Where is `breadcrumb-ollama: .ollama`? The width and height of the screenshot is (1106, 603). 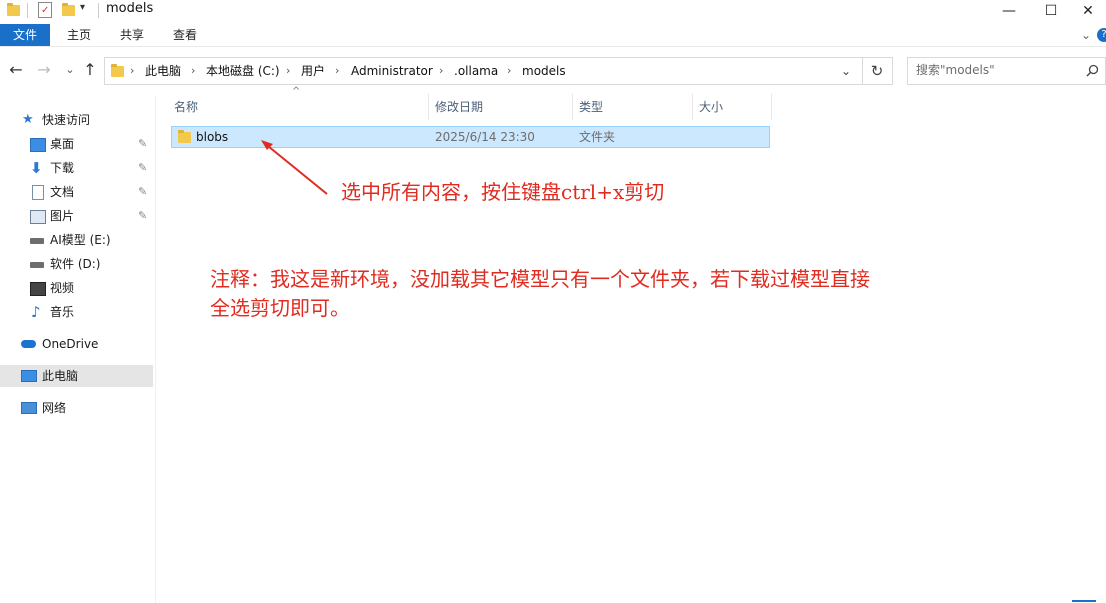 breadcrumb-ollama: .ollama is located at coordinates (476, 71).